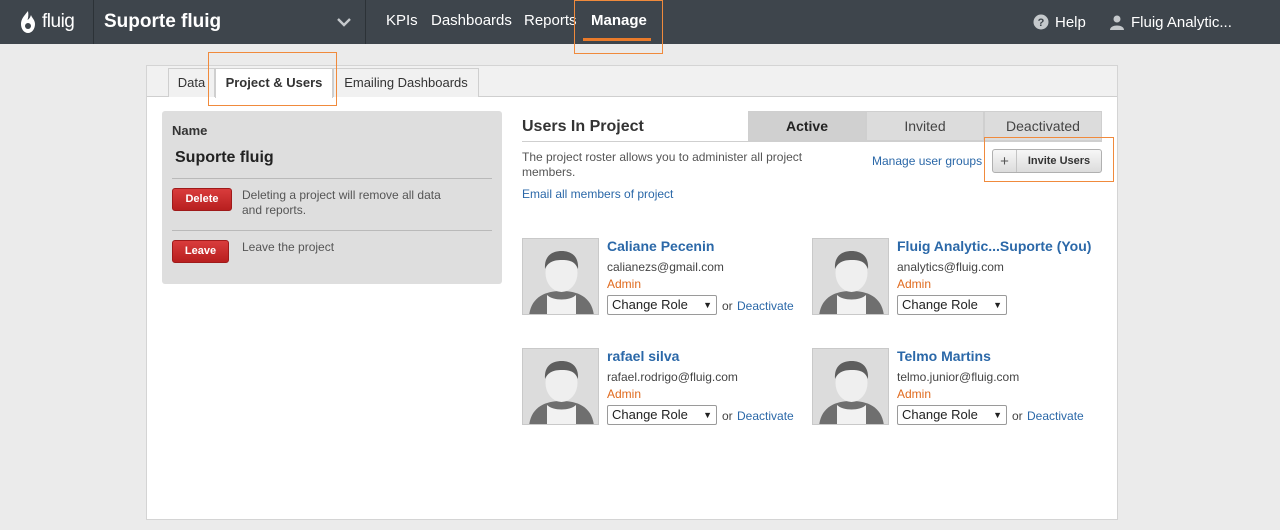  I want to click on status-tab-invited: Invited, so click(925, 126).